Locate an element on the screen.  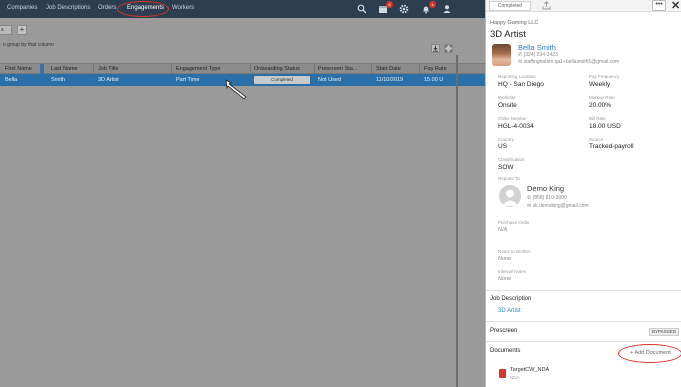
reports-to-phone: ✆ (858) 810-3000 is located at coordinates (547, 198).